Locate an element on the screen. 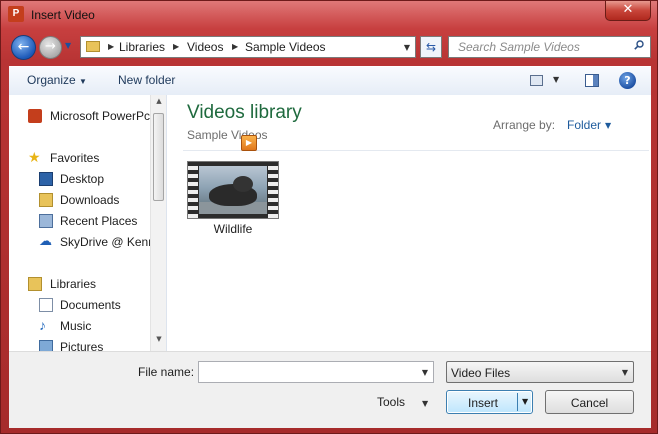  video-play-icon: ▶ is located at coordinates (249, 143).